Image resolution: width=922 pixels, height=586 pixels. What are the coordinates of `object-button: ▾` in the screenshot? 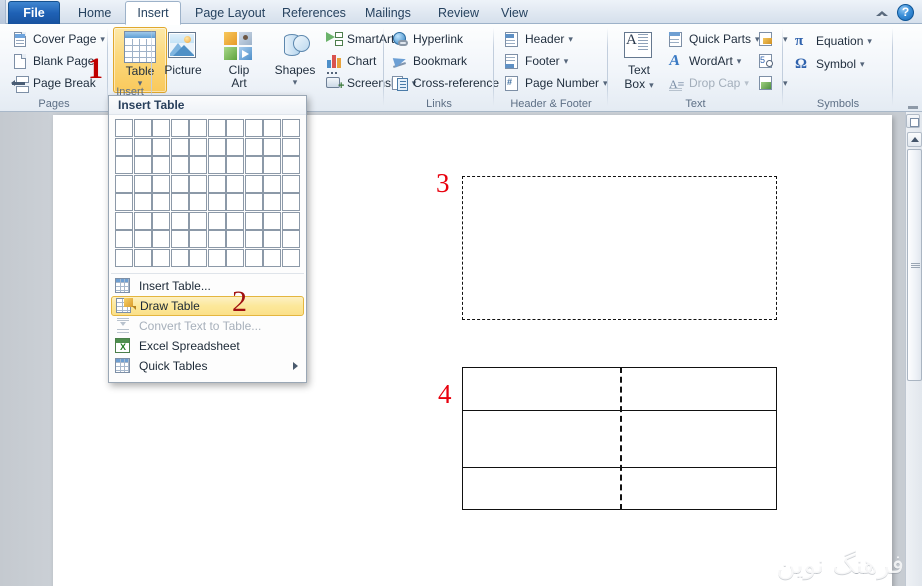 It's located at (772, 83).